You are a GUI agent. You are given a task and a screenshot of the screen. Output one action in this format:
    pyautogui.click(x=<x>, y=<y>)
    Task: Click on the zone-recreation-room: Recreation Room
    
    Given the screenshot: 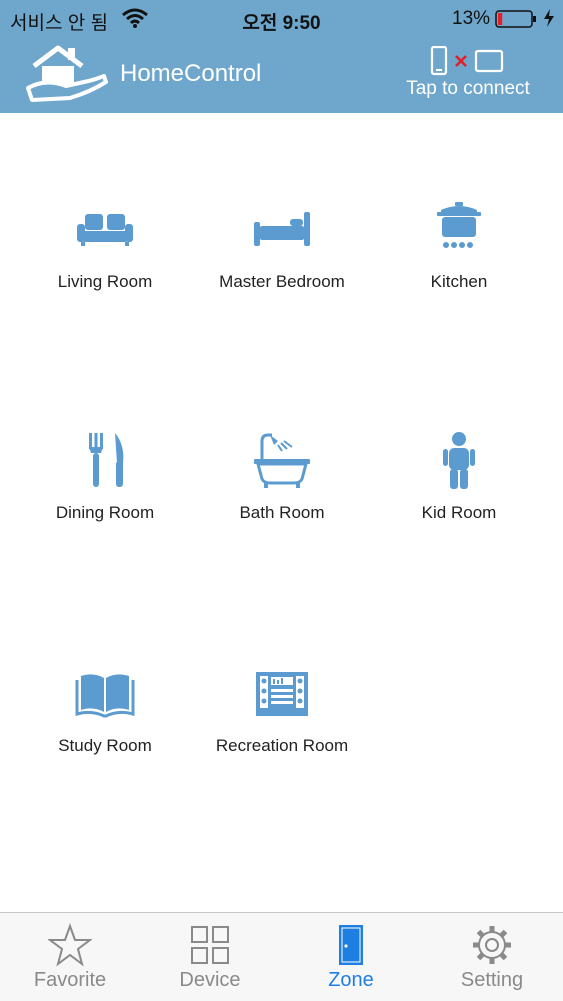 What is the action you would take?
    pyautogui.click(x=282, y=719)
    